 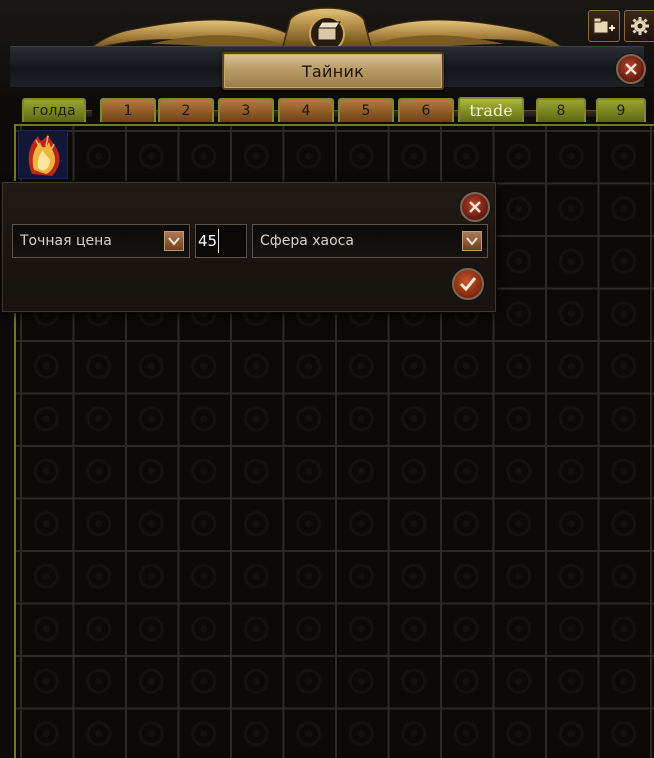 I want to click on text-caret, so click(x=219, y=241).